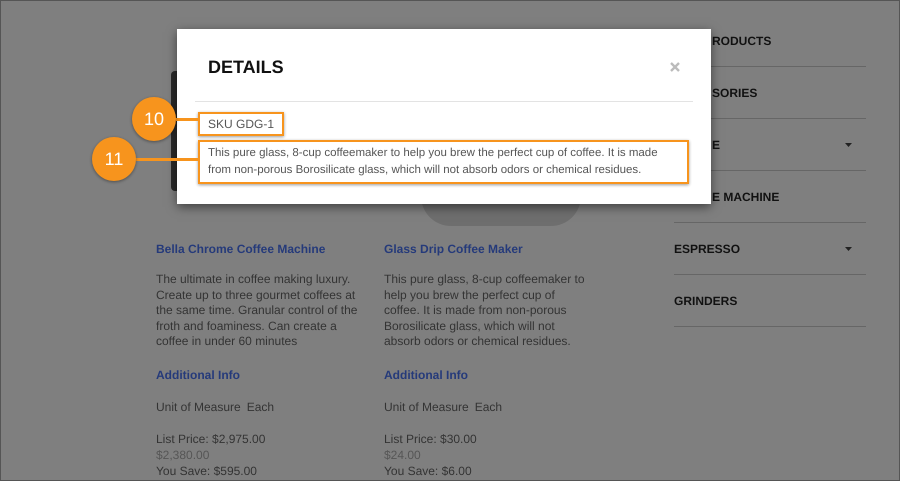 The width and height of the screenshot is (900, 481). Describe the element at coordinates (257, 311) in the screenshot. I see `product-description: The ultimate in coffee making luxury. Create up to three gourmet coffees at the same time. Granular control of the froth and foaminess. Can create a coffee in under 60 minutes` at that location.